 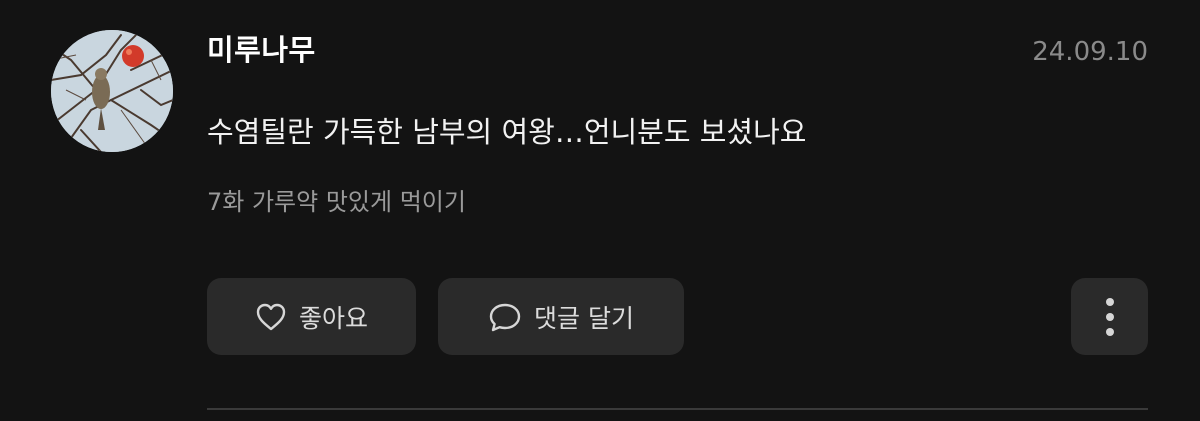 I want to click on like-button-label: 좋아요, so click(x=333, y=318).